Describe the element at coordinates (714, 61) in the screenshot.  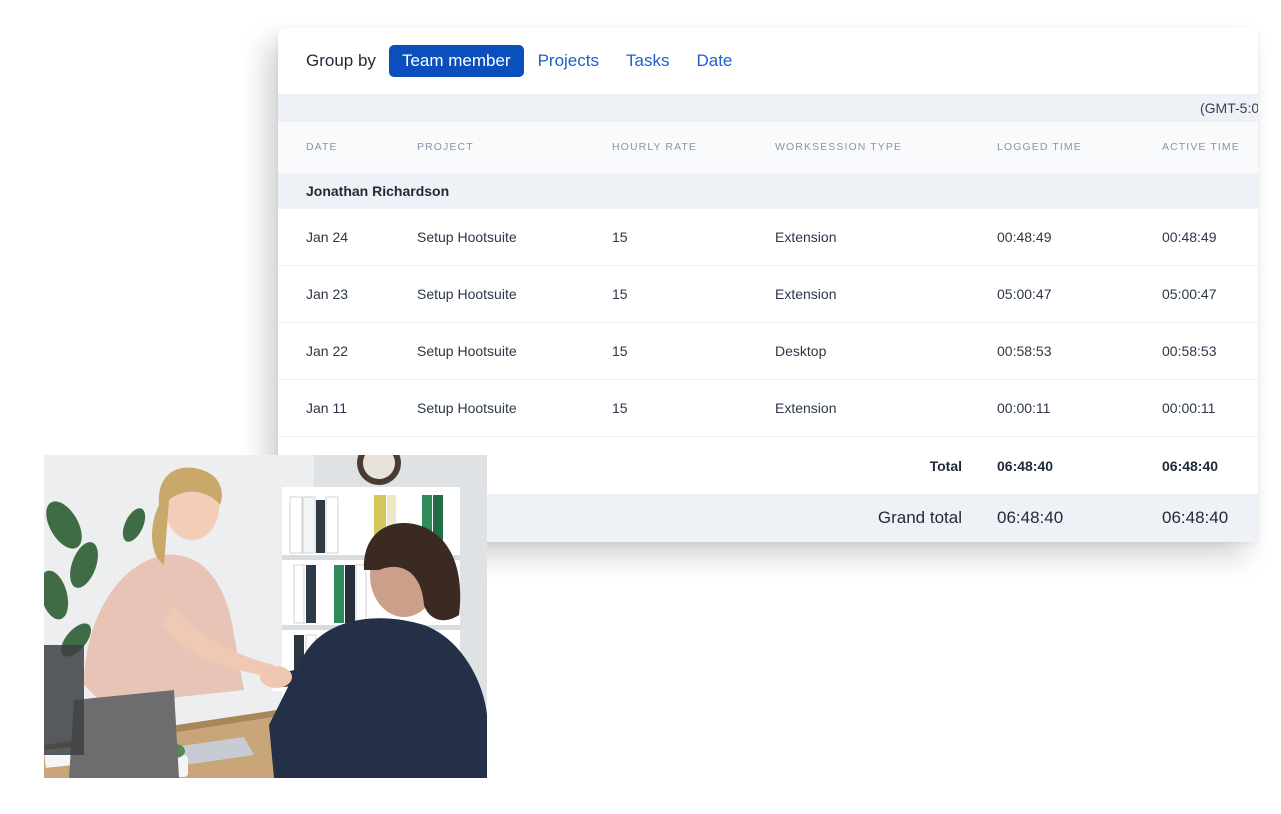
I see `group-by-date-link: Date` at that location.